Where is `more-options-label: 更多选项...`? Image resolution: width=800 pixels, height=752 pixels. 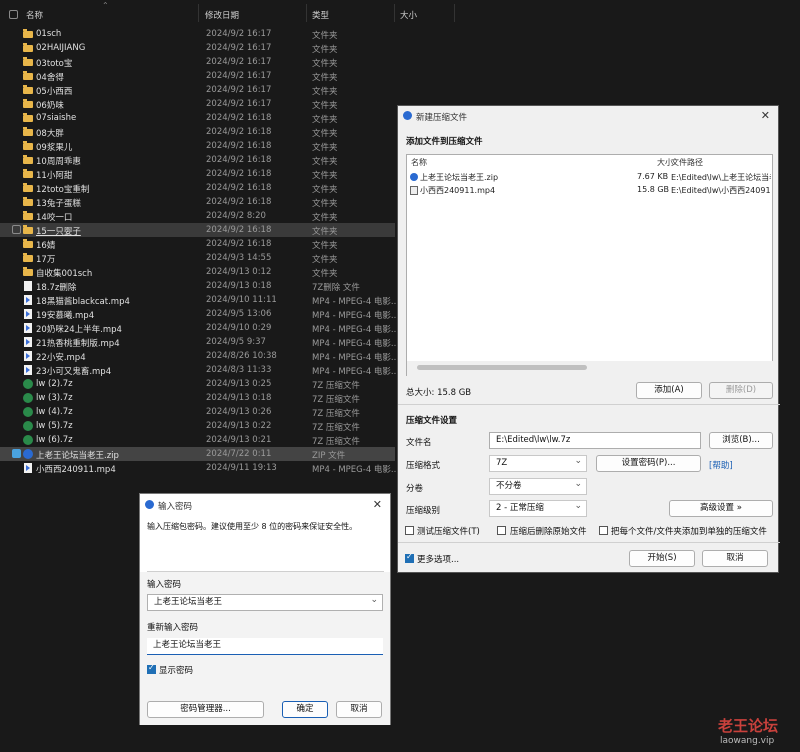 more-options-label: 更多选项... is located at coordinates (438, 559).